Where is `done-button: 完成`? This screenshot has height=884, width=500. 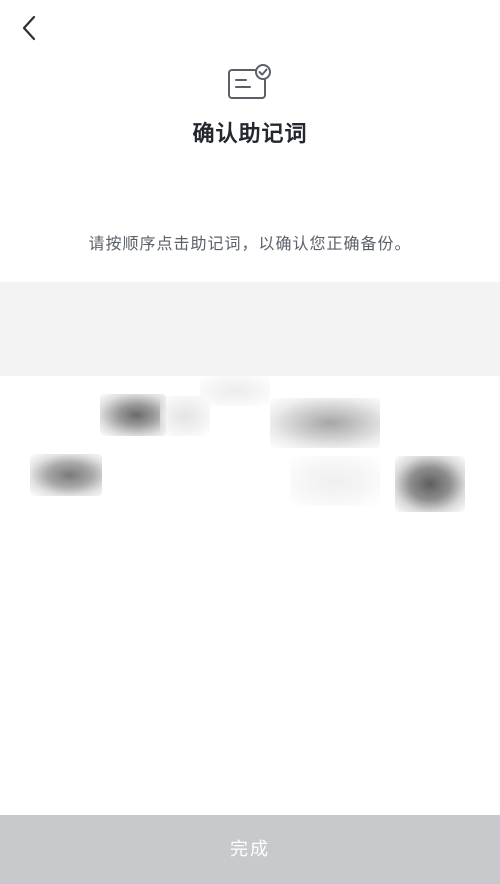 done-button: 完成 is located at coordinates (250, 849).